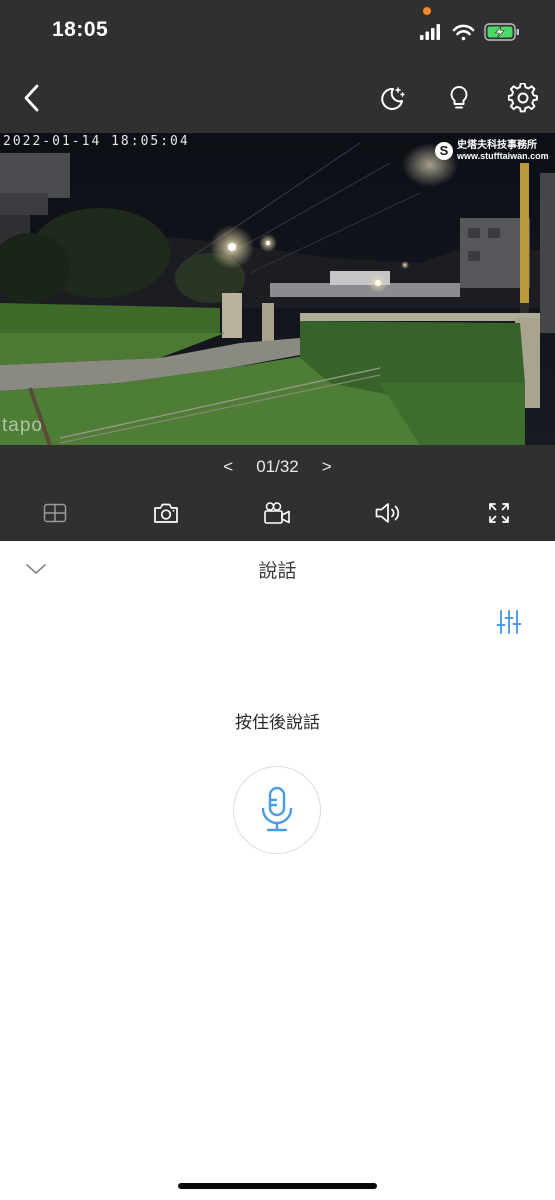  Describe the element at coordinates (96, 141) in the screenshot. I see `video-timestamp: 2022-01-14 18:05:04` at that location.